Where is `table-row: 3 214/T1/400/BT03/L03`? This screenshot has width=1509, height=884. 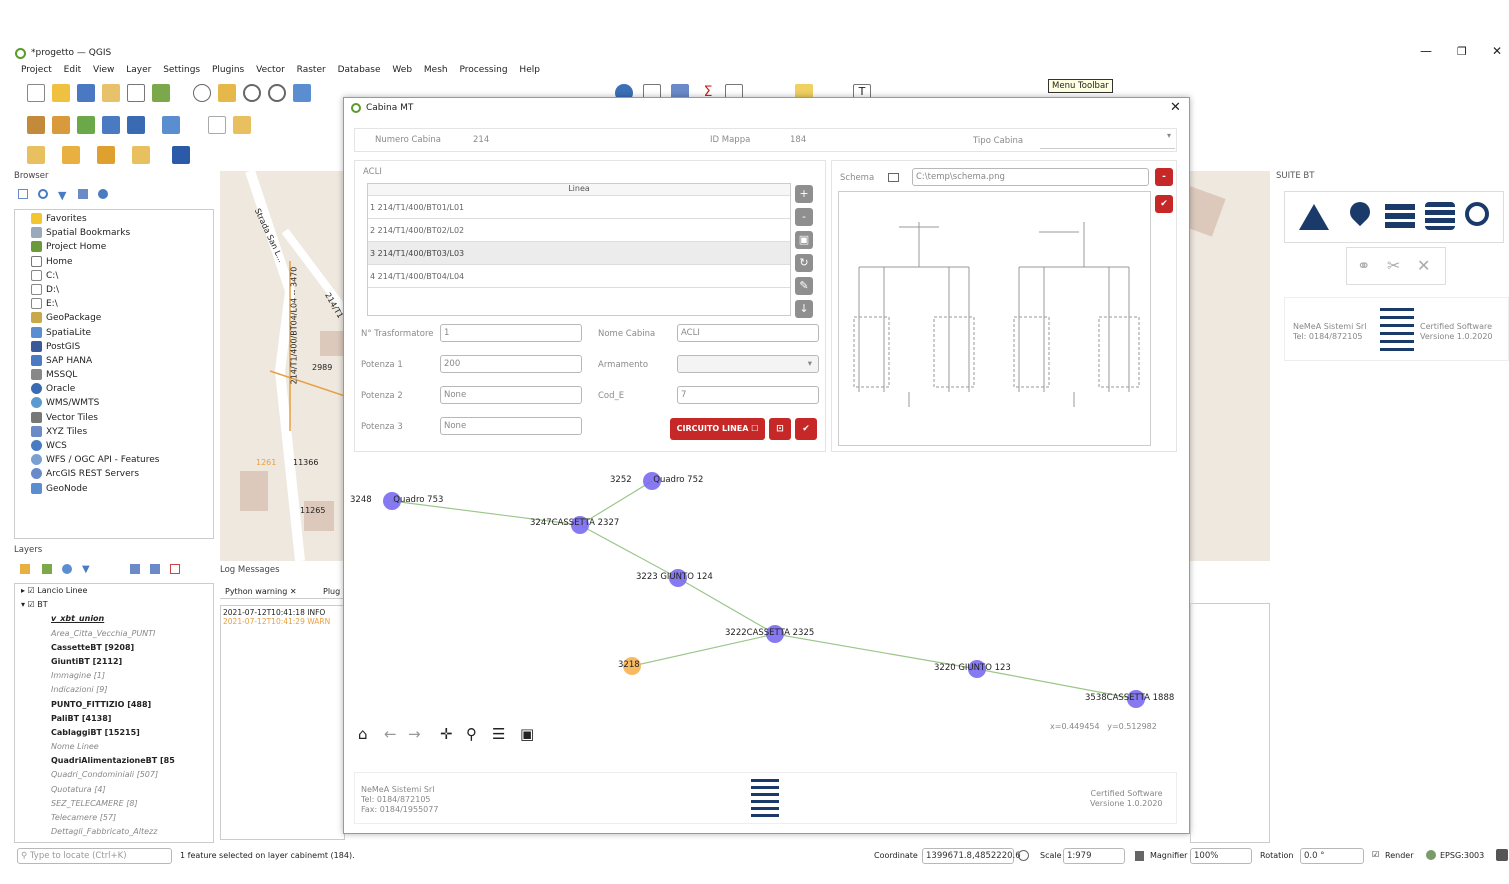 table-row: 3 214/T1/400/BT03/L03 is located at coordinates (579, 253).